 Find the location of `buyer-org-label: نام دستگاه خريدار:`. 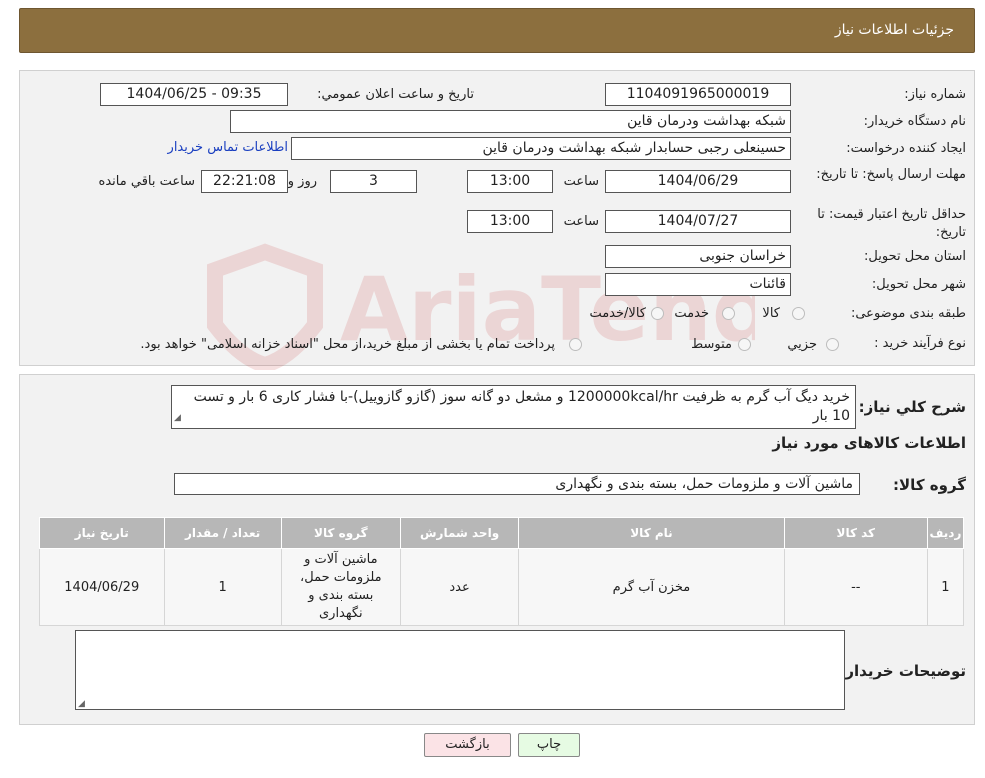

buyer-org-label: نام دستگاه خريدار: is located at coordinates (914, 121).